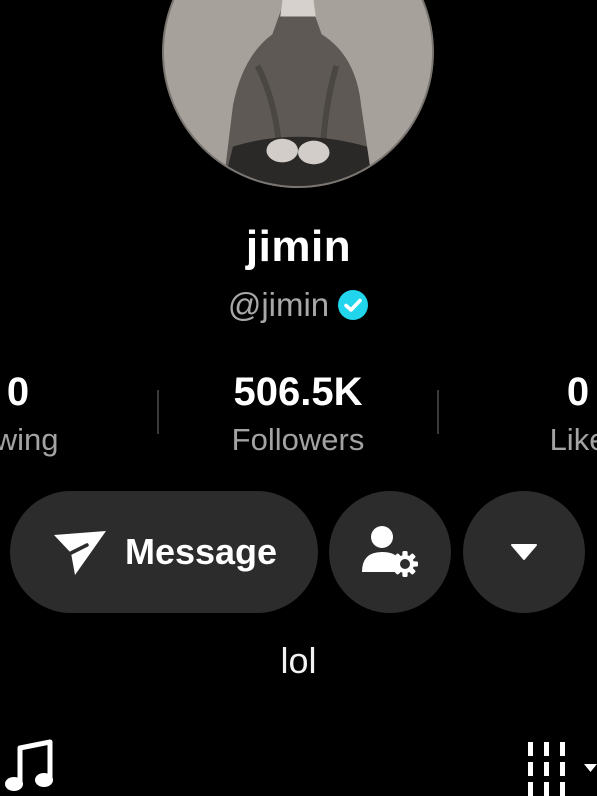 The height and width of the screenshot is (796, 597). I want to click on profile-avatar, so click(298, 94).